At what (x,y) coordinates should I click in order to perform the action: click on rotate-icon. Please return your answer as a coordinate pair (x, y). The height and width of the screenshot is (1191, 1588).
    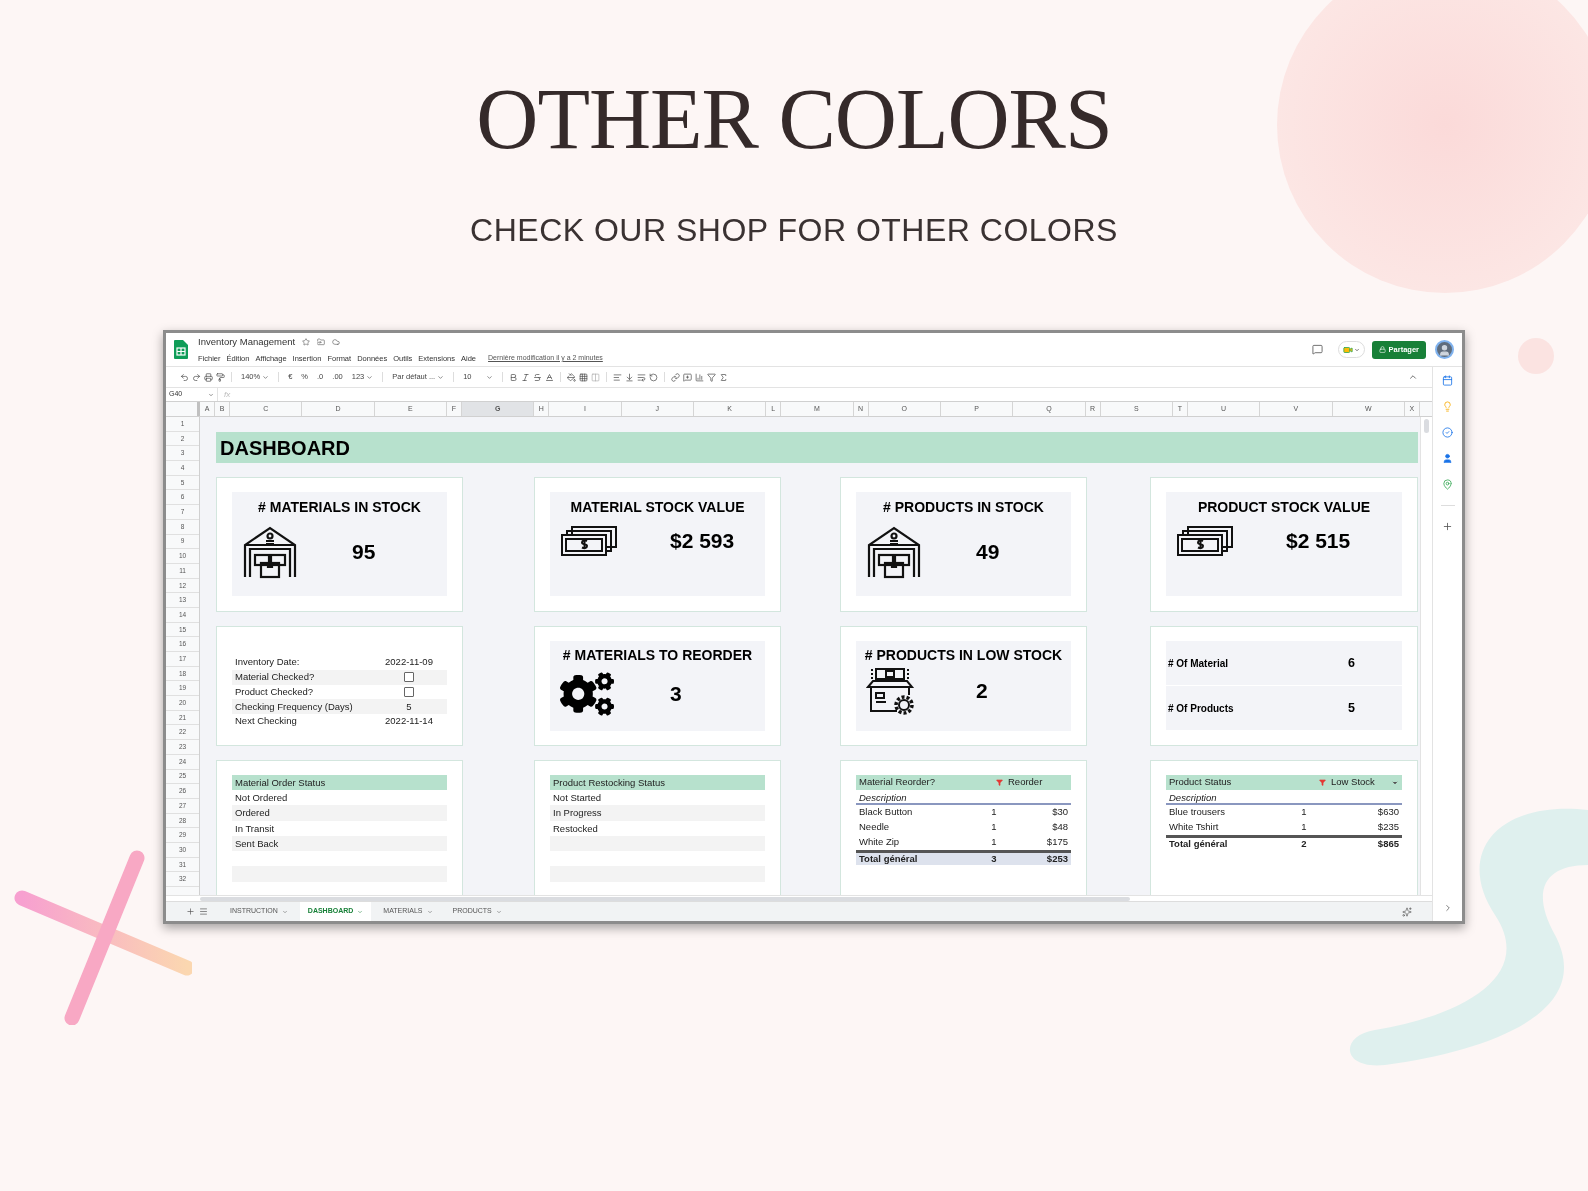
    Looking at the image, I should click on (653, 377).